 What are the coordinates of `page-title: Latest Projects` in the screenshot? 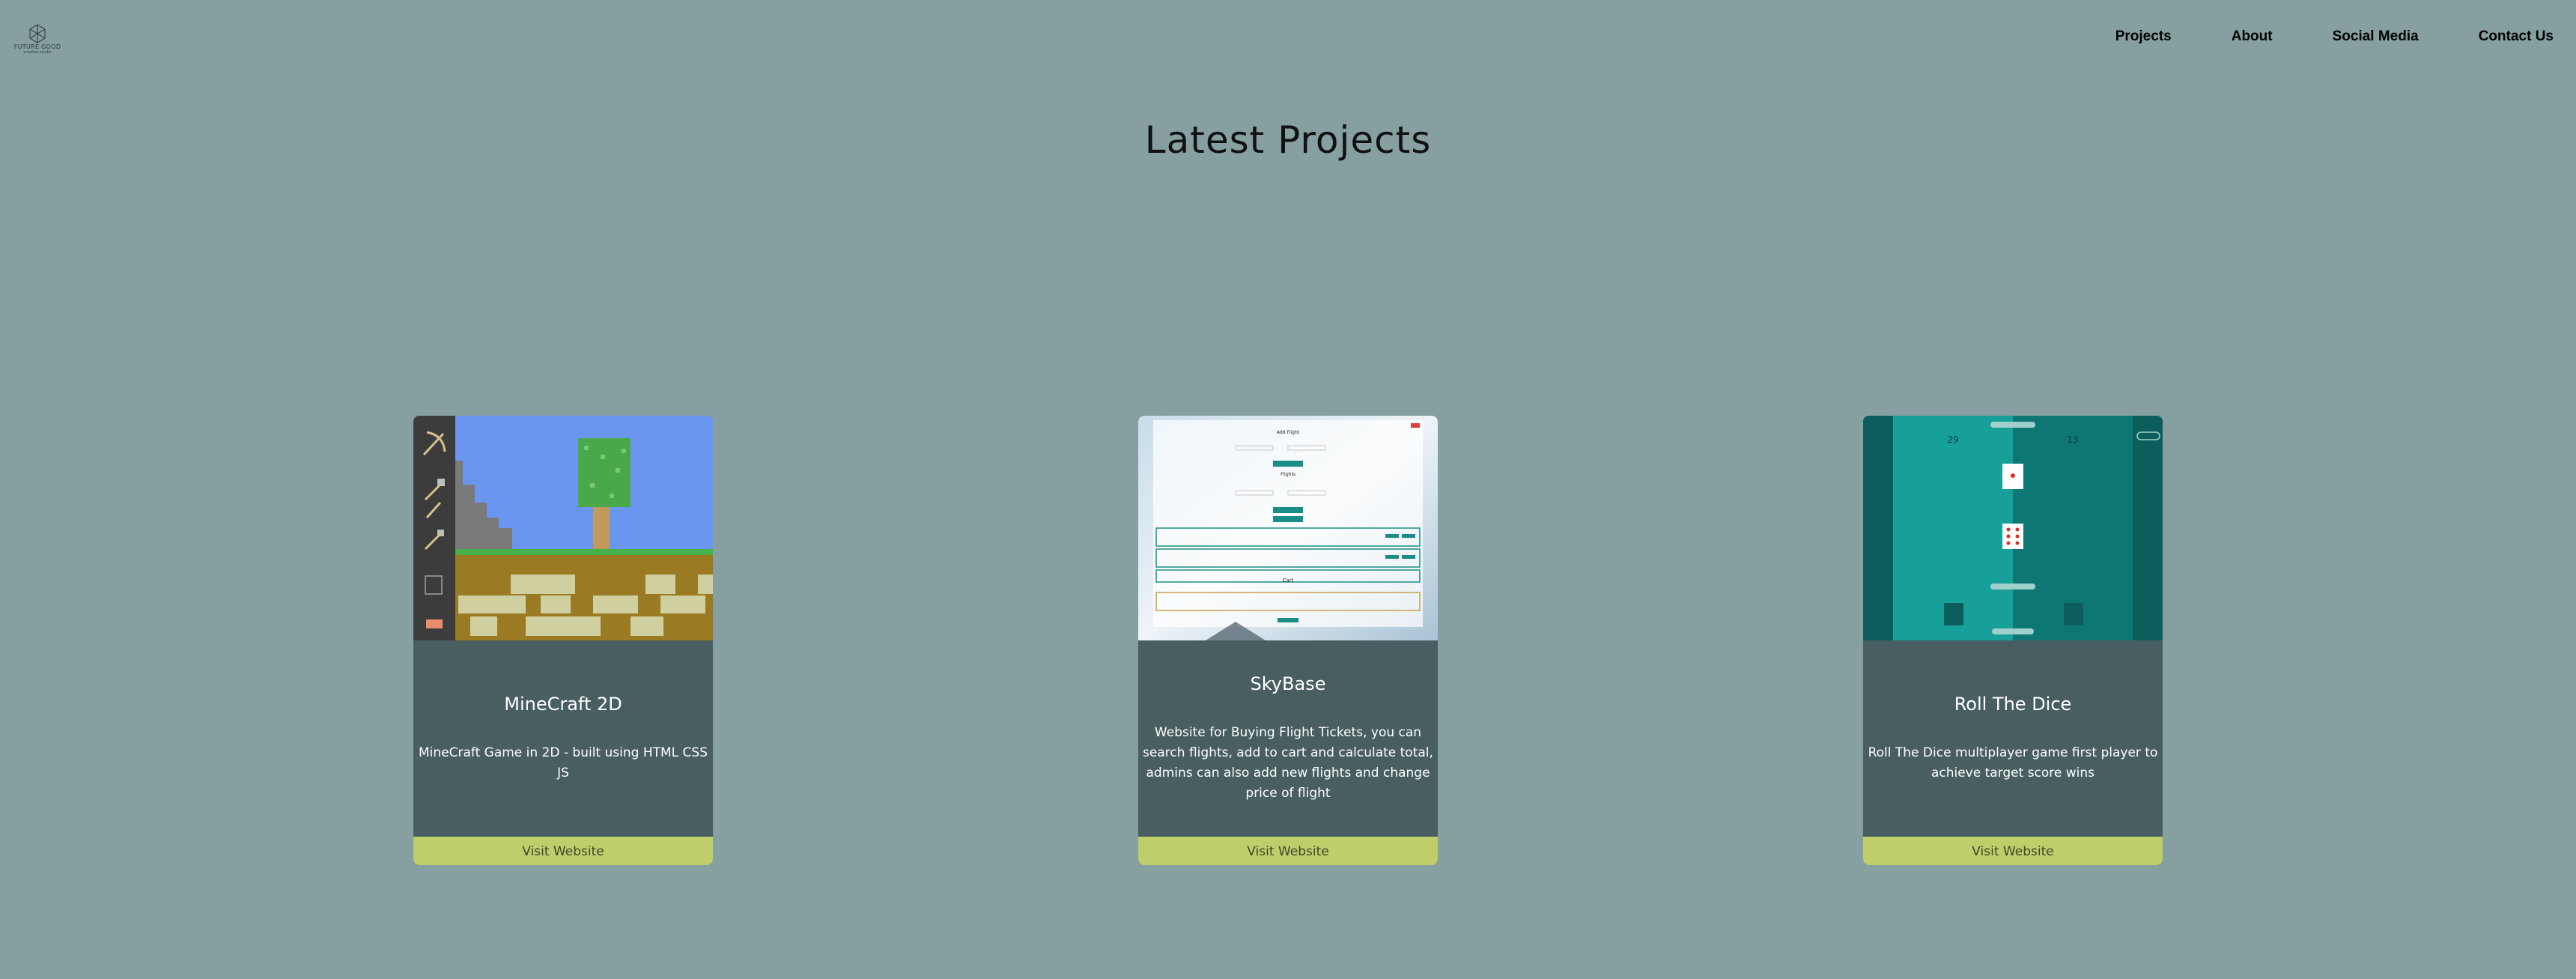 It's located at (1288, 140).